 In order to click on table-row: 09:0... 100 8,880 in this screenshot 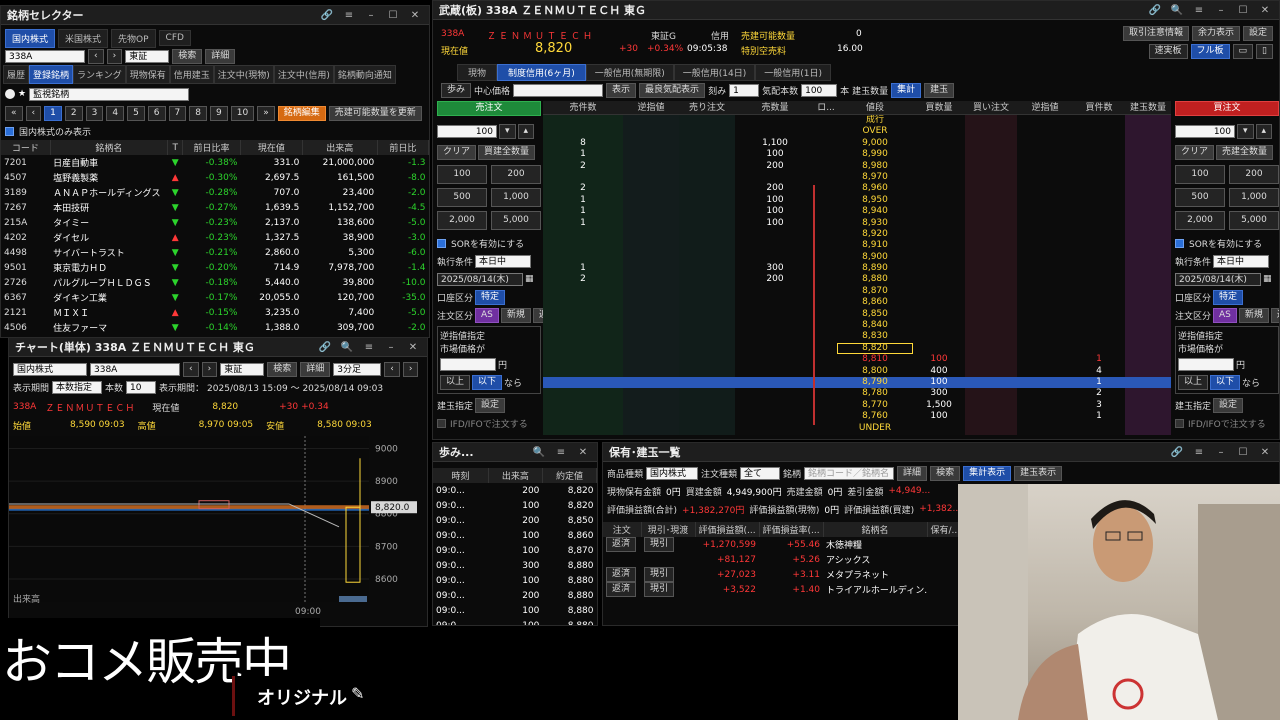, I will do `click(515, 610)`.